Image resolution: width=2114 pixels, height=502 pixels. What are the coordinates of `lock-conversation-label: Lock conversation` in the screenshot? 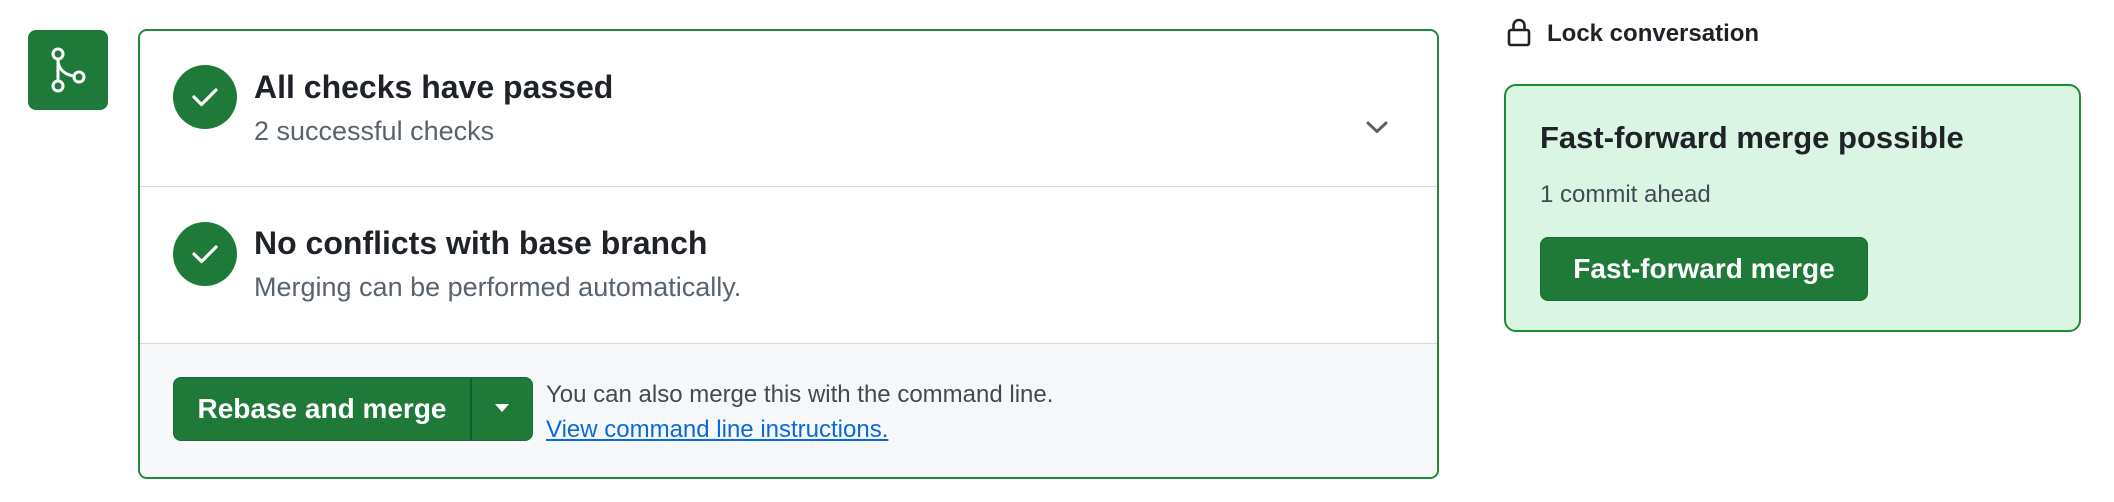 It's located at (1653, 33).